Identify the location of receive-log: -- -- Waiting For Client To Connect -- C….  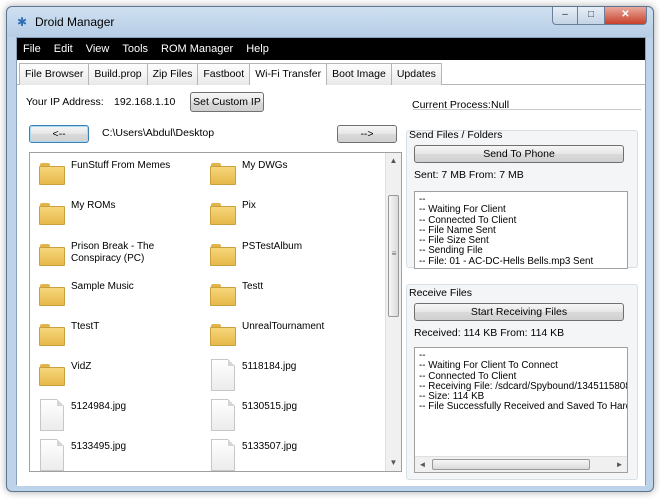
(521, 410).